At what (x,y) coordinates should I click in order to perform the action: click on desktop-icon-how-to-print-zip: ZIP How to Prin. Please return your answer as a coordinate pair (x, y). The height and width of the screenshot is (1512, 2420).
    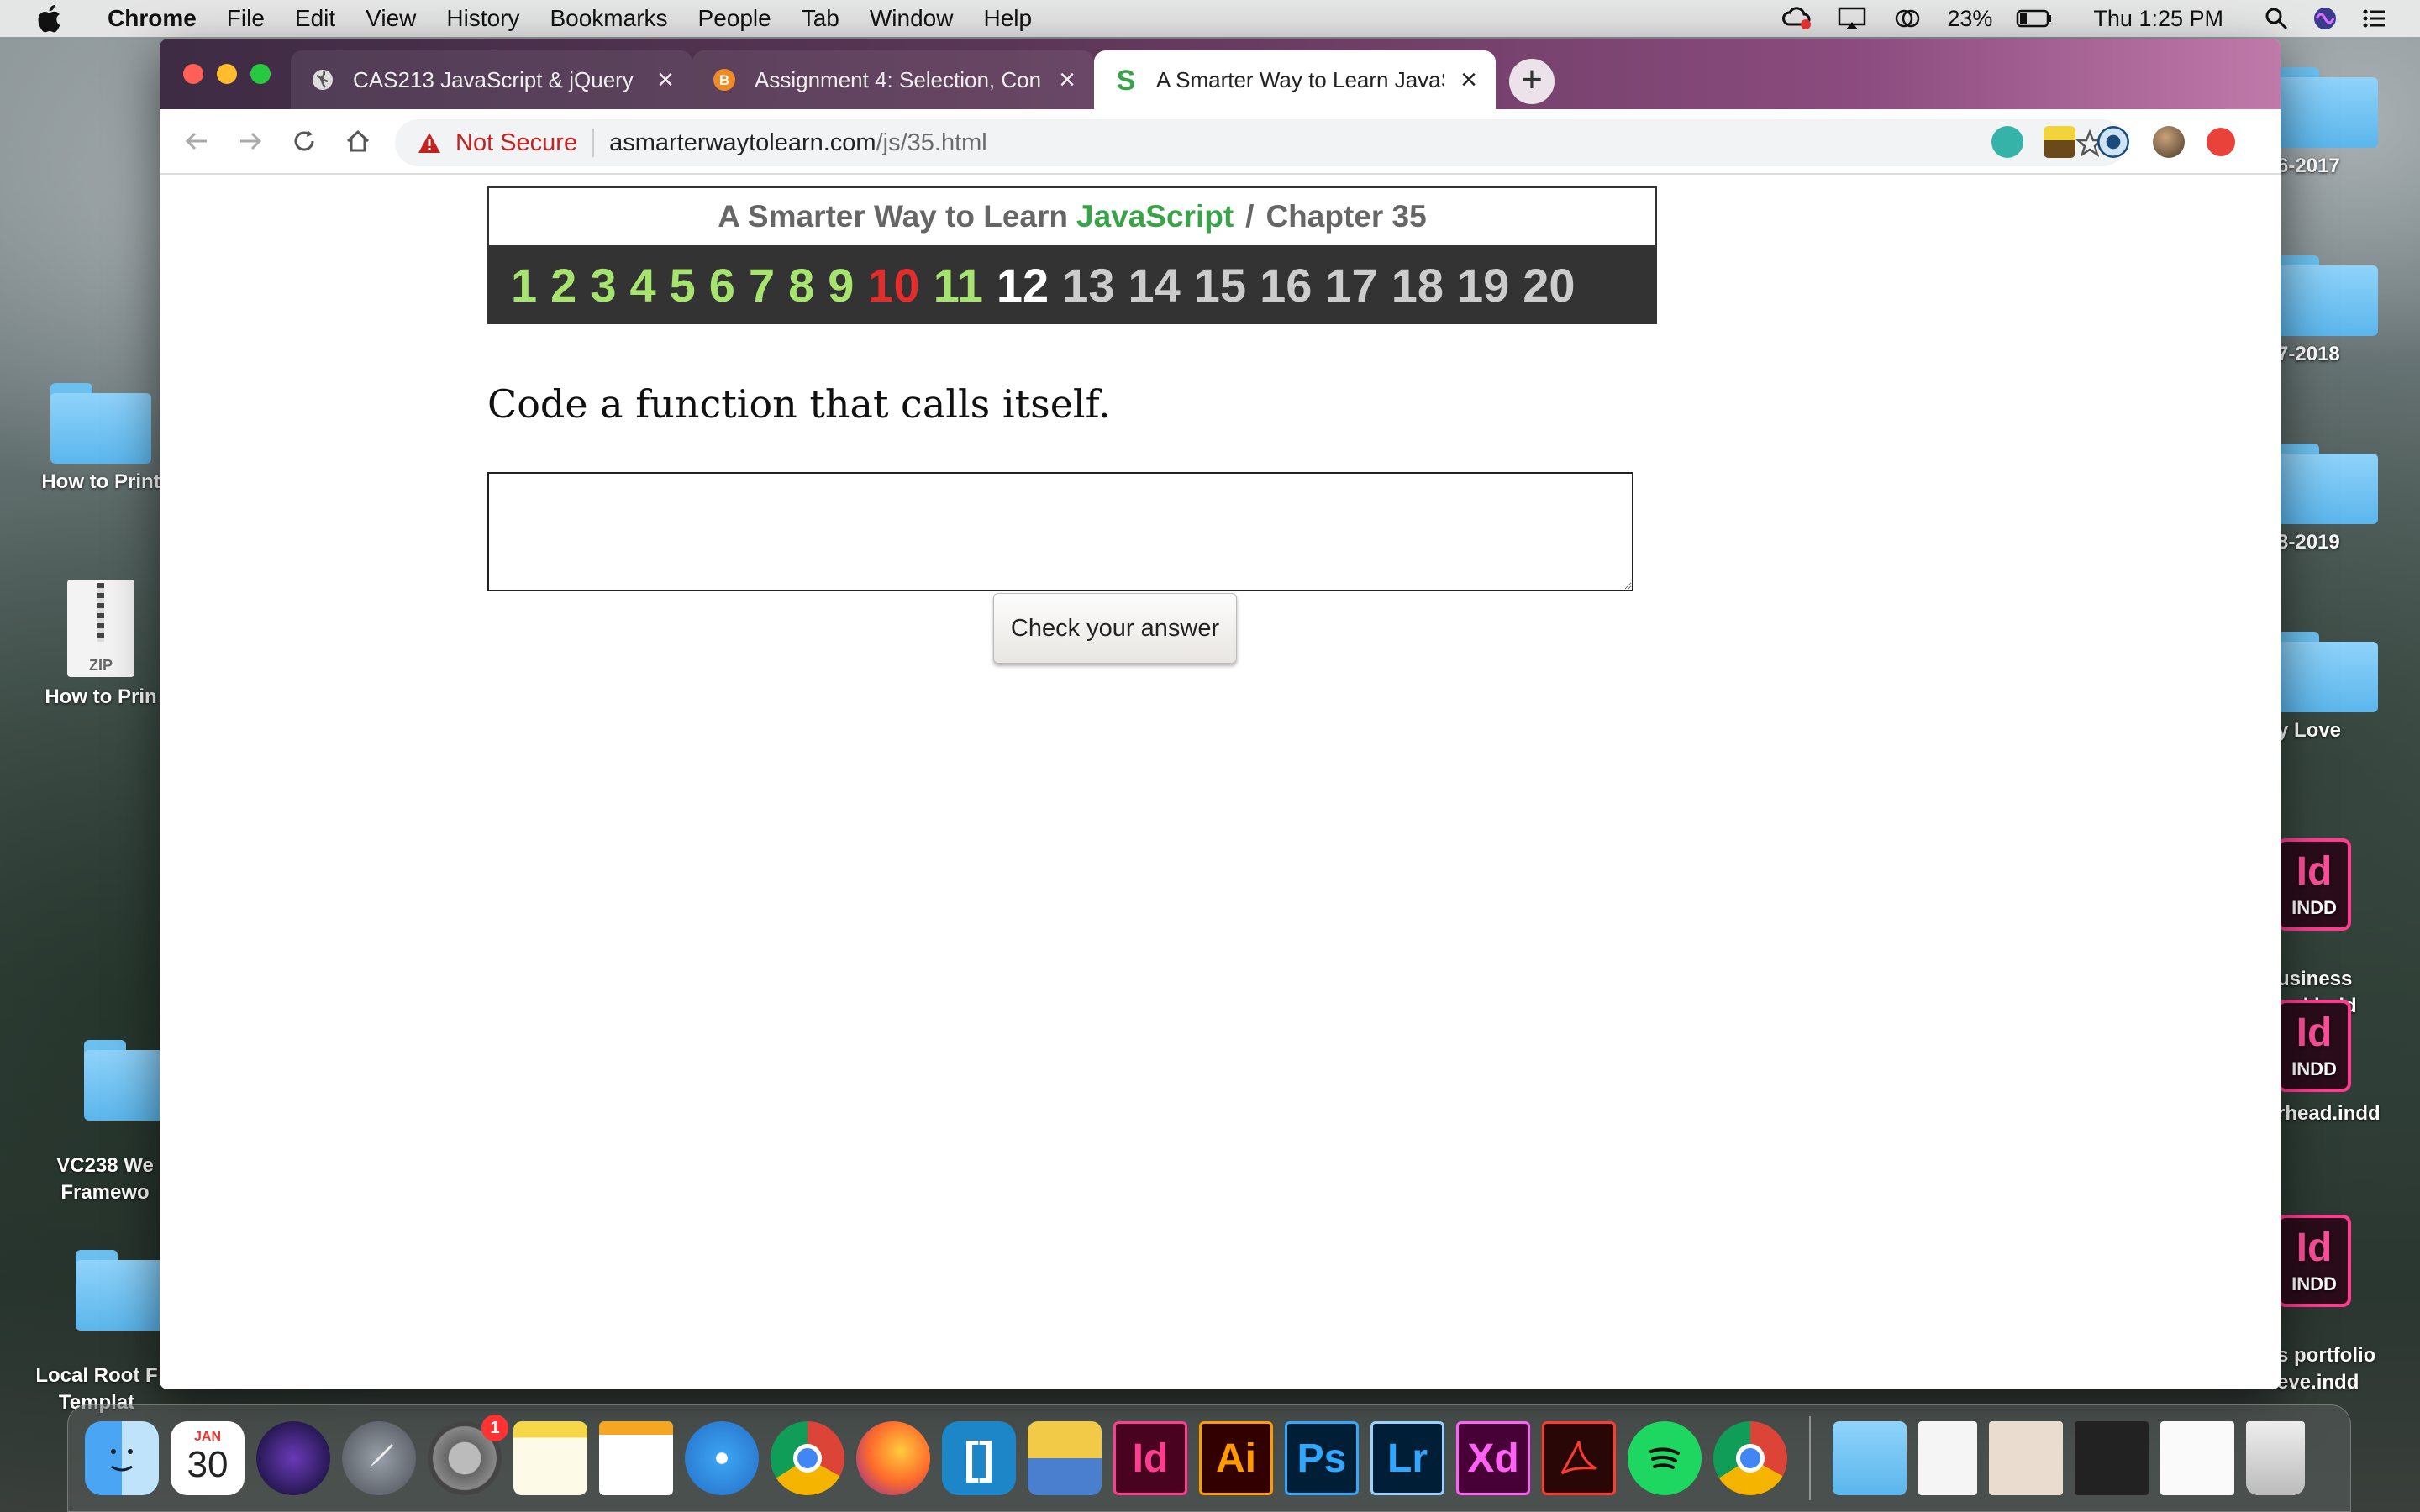
    Looking at the image, I should click on (101, 645).